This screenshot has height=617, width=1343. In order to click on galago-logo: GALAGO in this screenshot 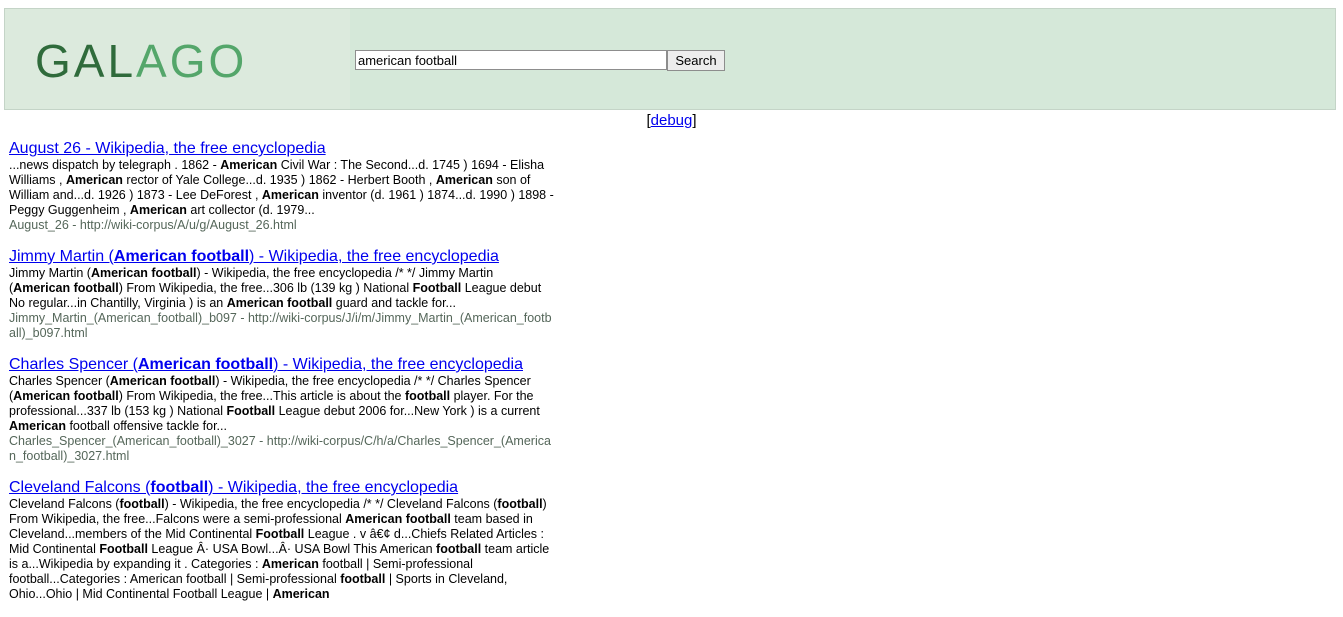, I will do `click(141, 61)`.